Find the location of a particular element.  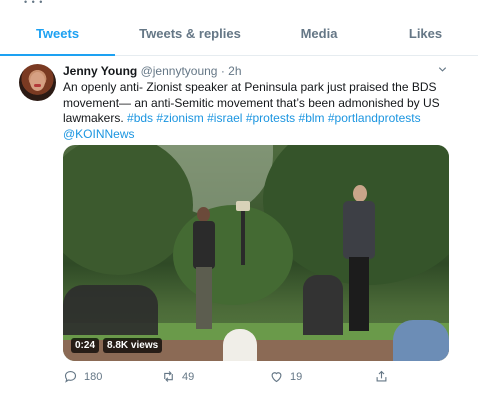

top-strip: • • • is located at coordinates (239, 3).